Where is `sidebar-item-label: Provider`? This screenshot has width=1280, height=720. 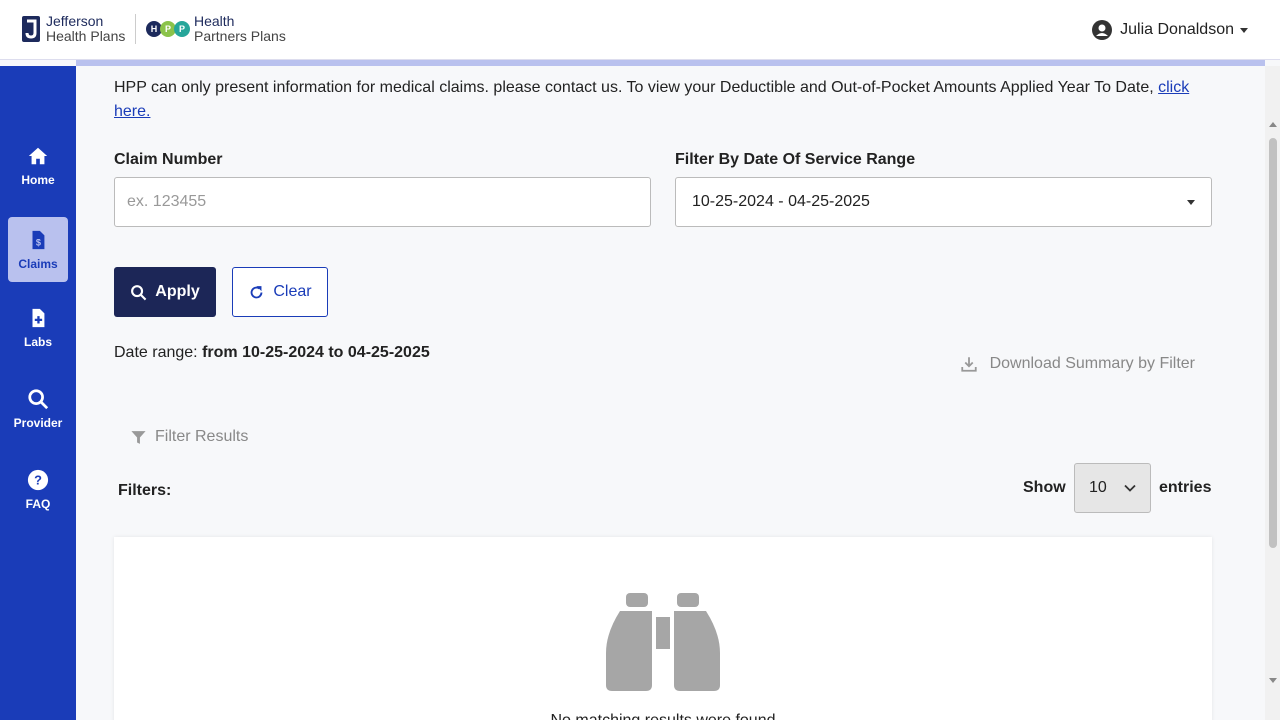
sidebar-item-label: Provider is located at coordinates (38, 422).